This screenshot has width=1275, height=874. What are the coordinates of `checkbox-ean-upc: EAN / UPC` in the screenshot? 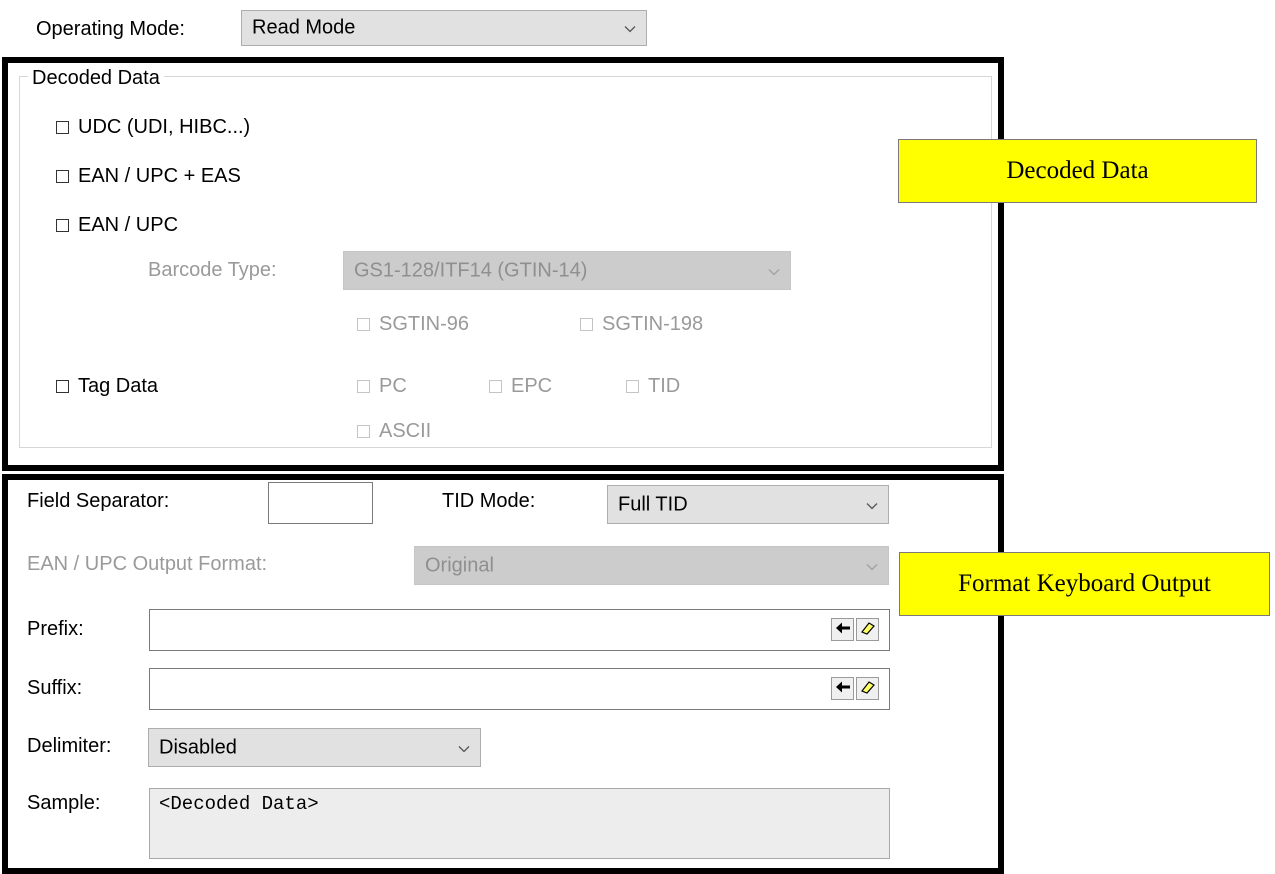 It's located at (117, 225).